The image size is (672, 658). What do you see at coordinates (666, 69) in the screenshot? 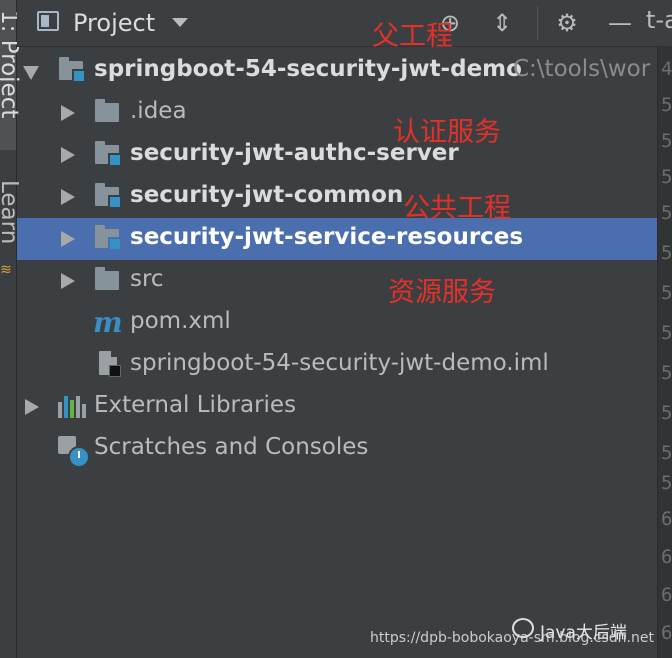
I see `gutter-line-number: 4` at bounding box center [666, 69].